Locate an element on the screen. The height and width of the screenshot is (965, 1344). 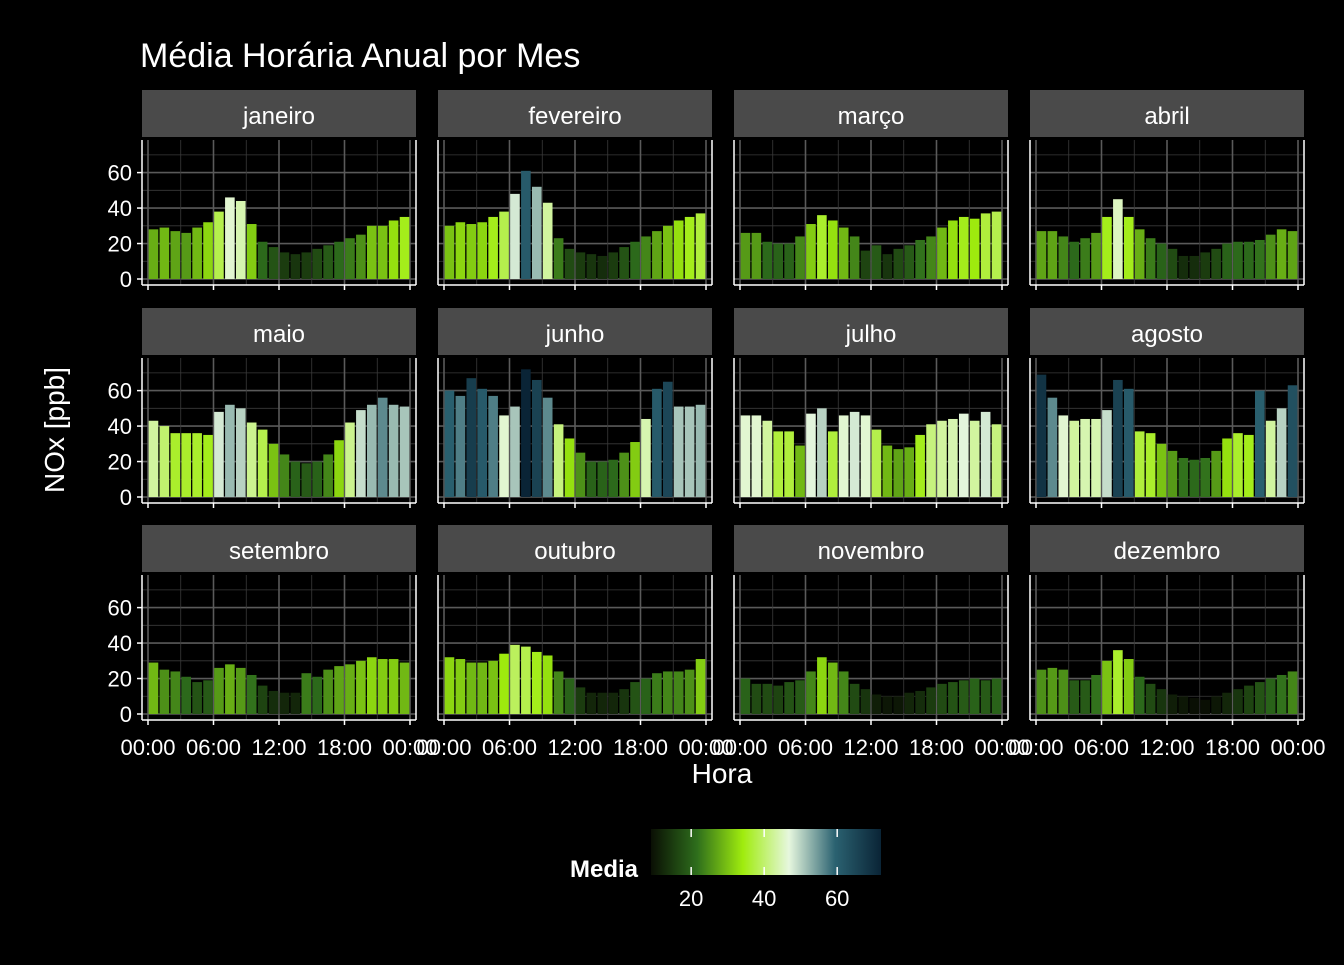
panel-julho: julho is located at coordinates (871, 408).